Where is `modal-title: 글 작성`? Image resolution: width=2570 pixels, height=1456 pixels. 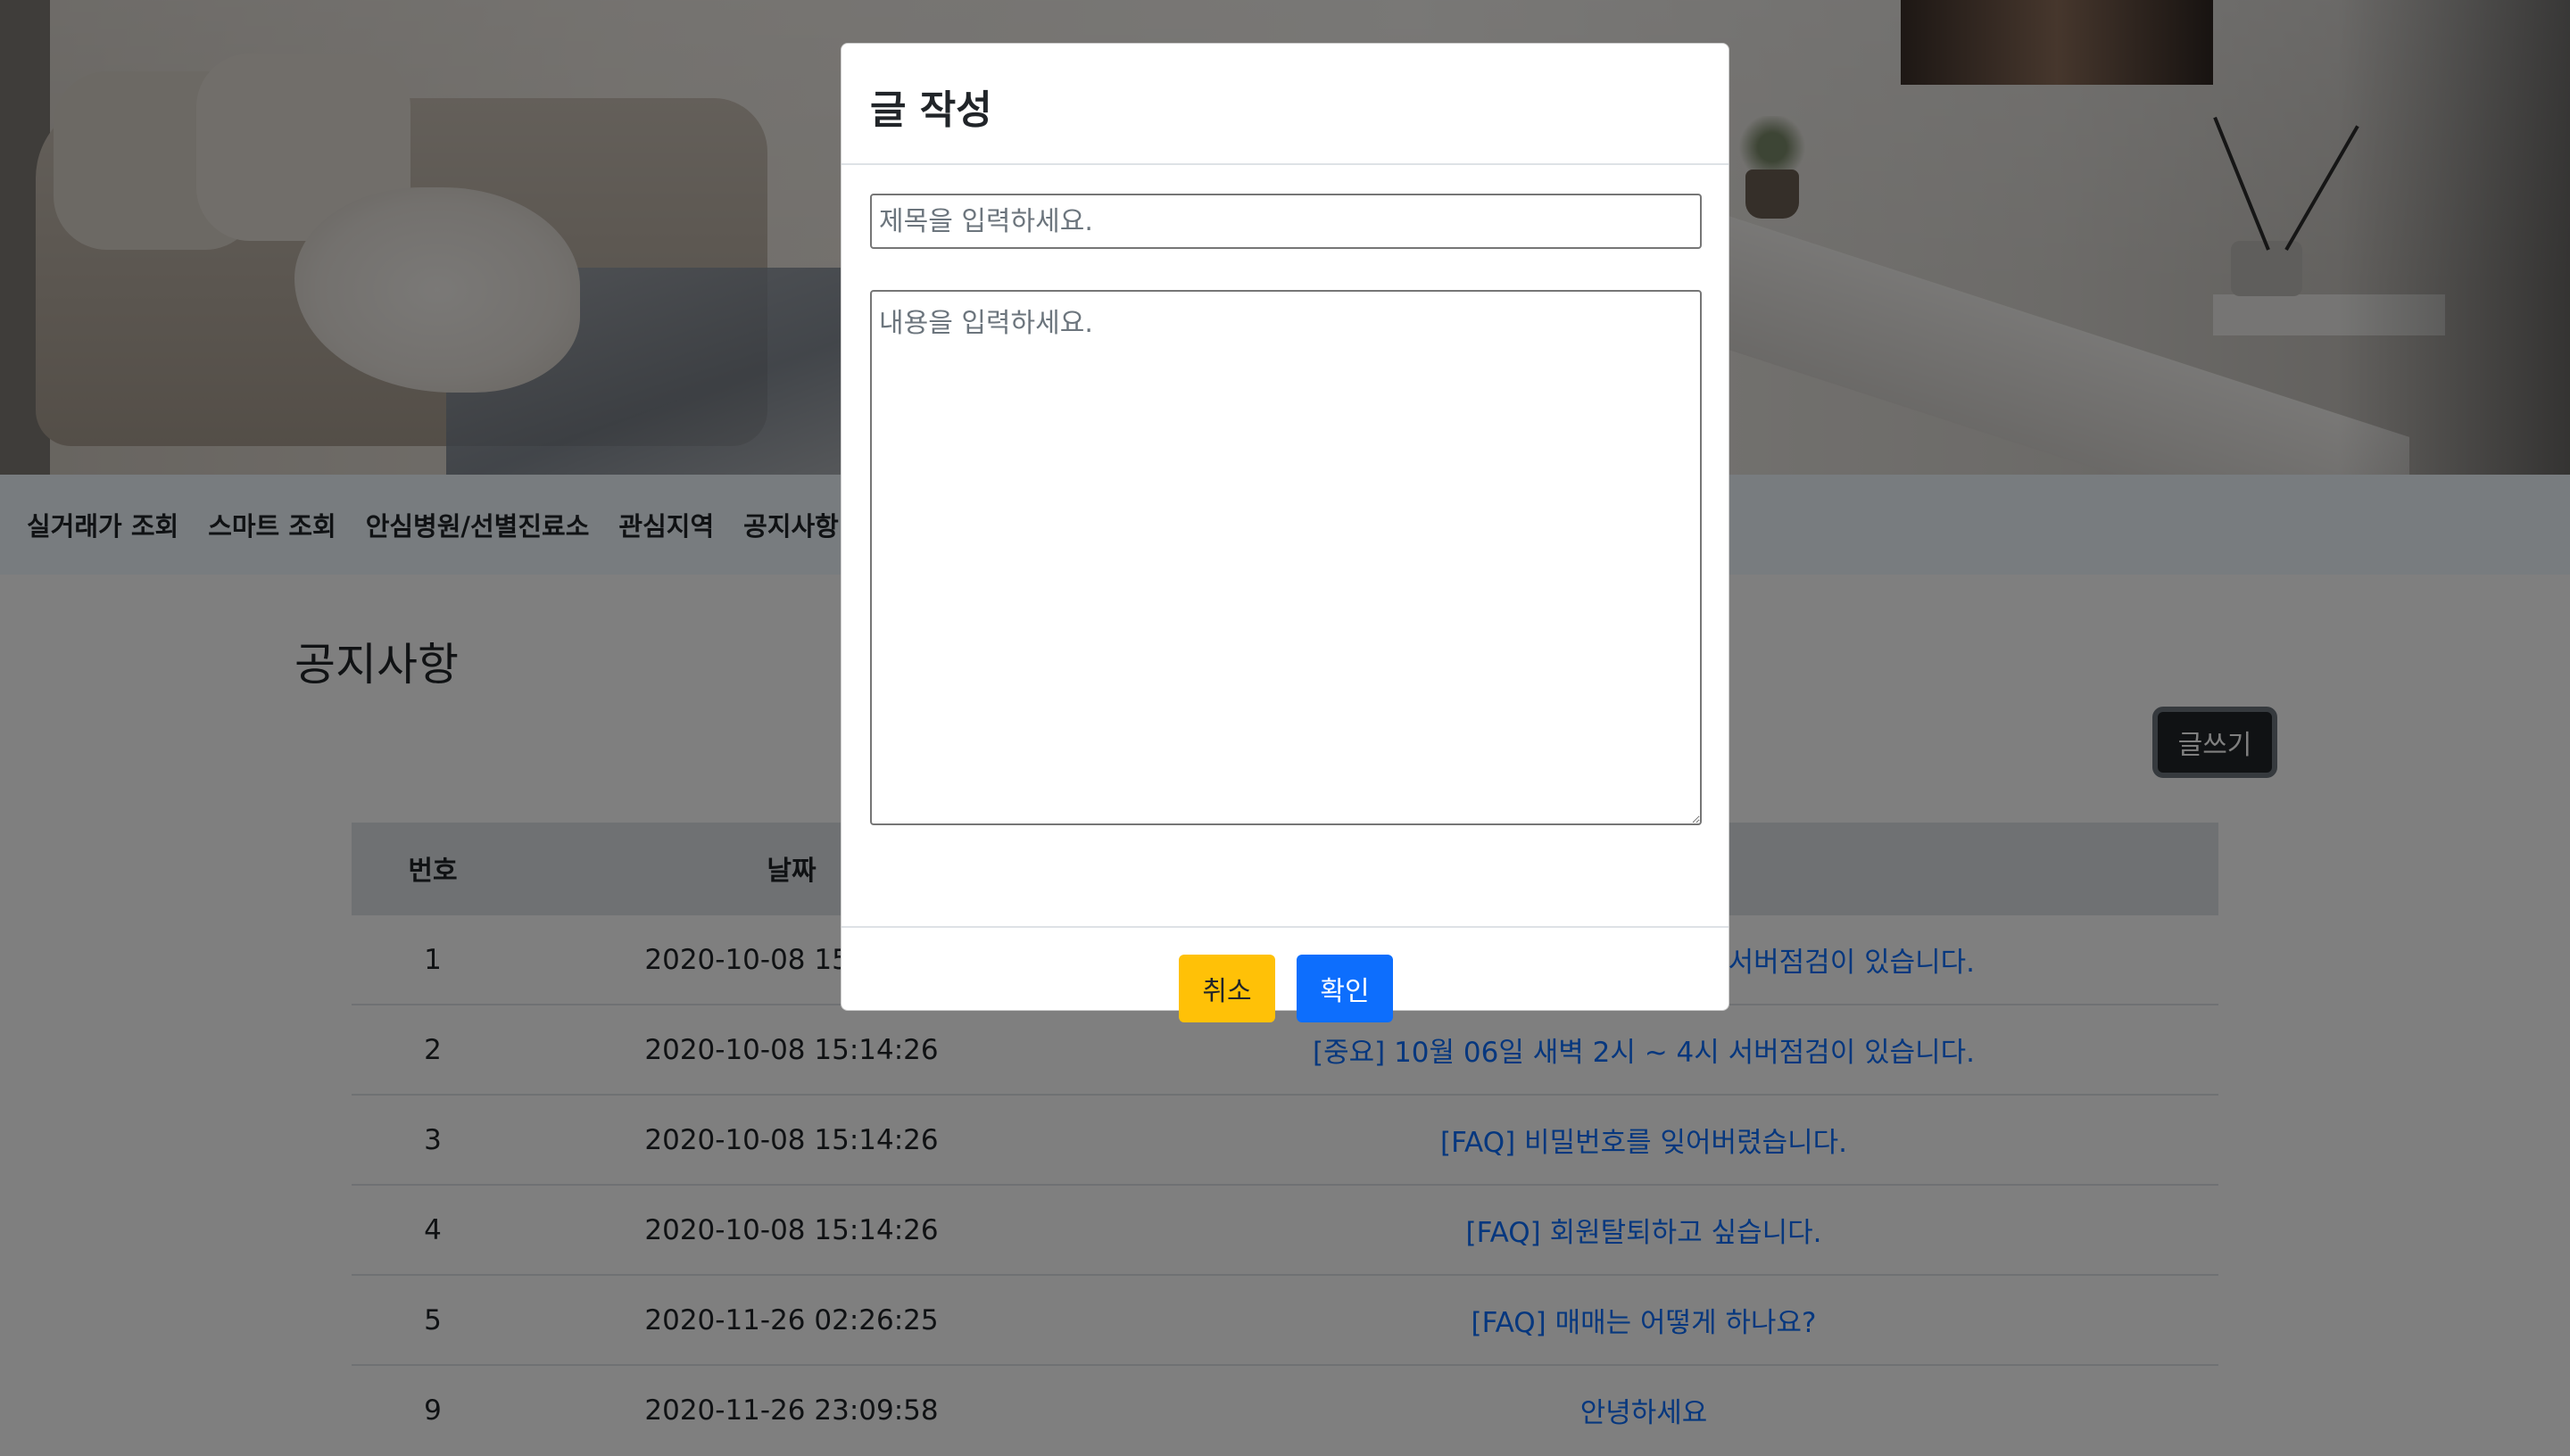
modal-title: 글 작성 is located at coordinates (931, 110).